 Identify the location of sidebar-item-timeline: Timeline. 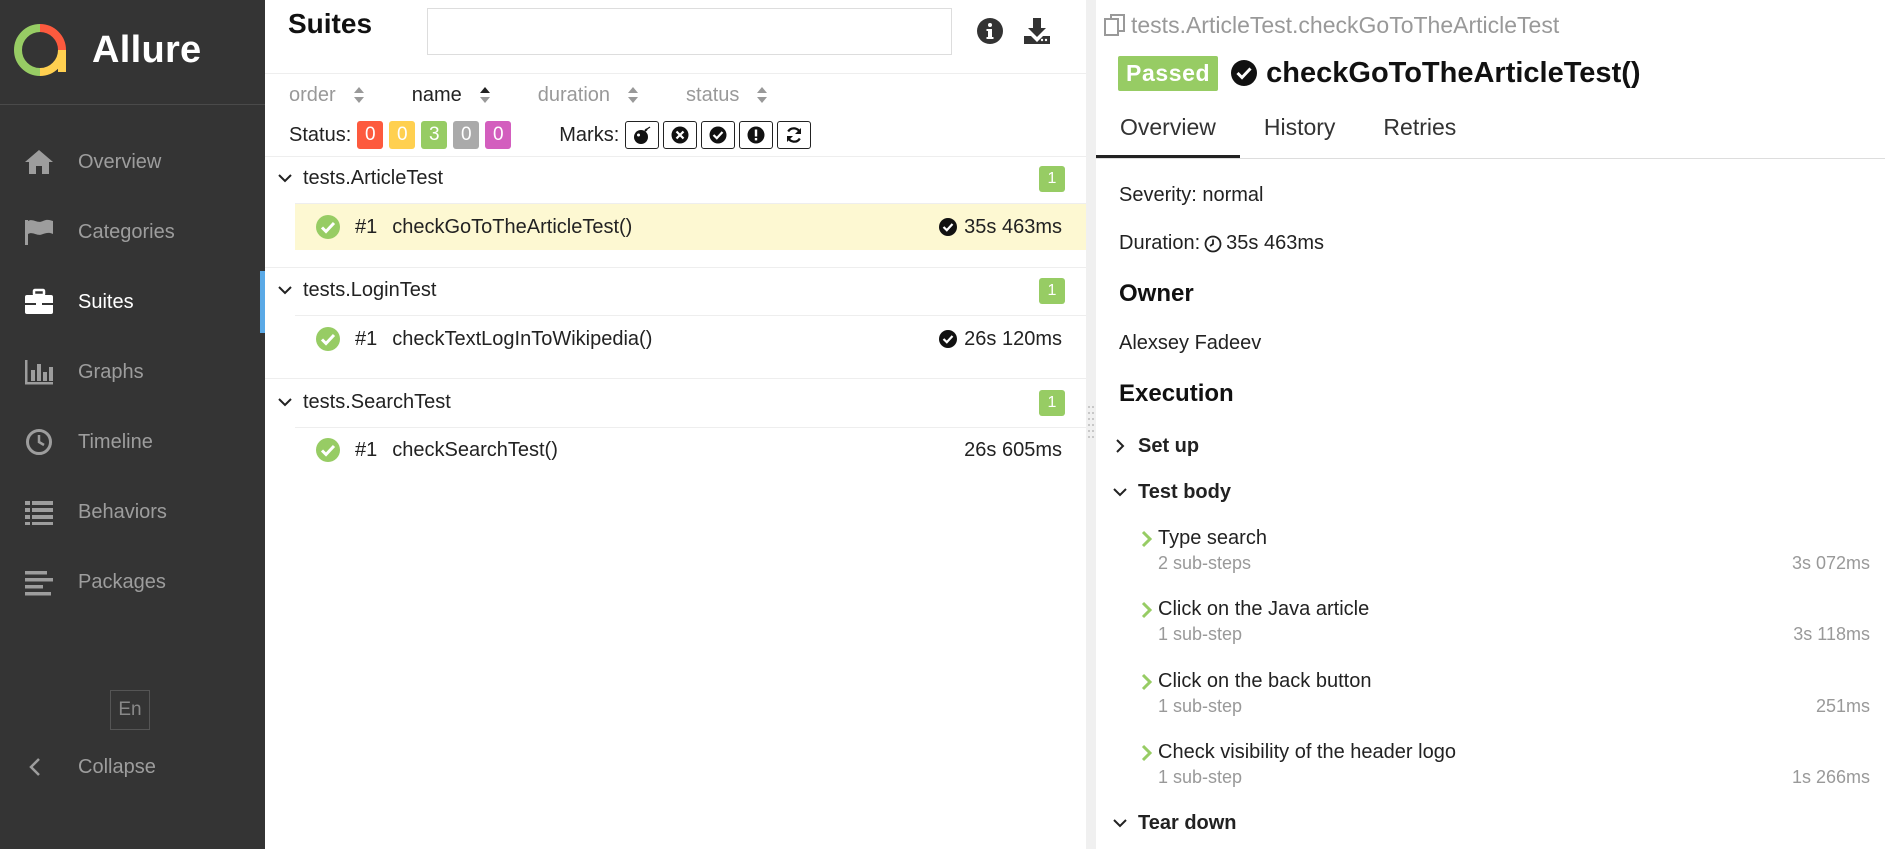
(132, 442).